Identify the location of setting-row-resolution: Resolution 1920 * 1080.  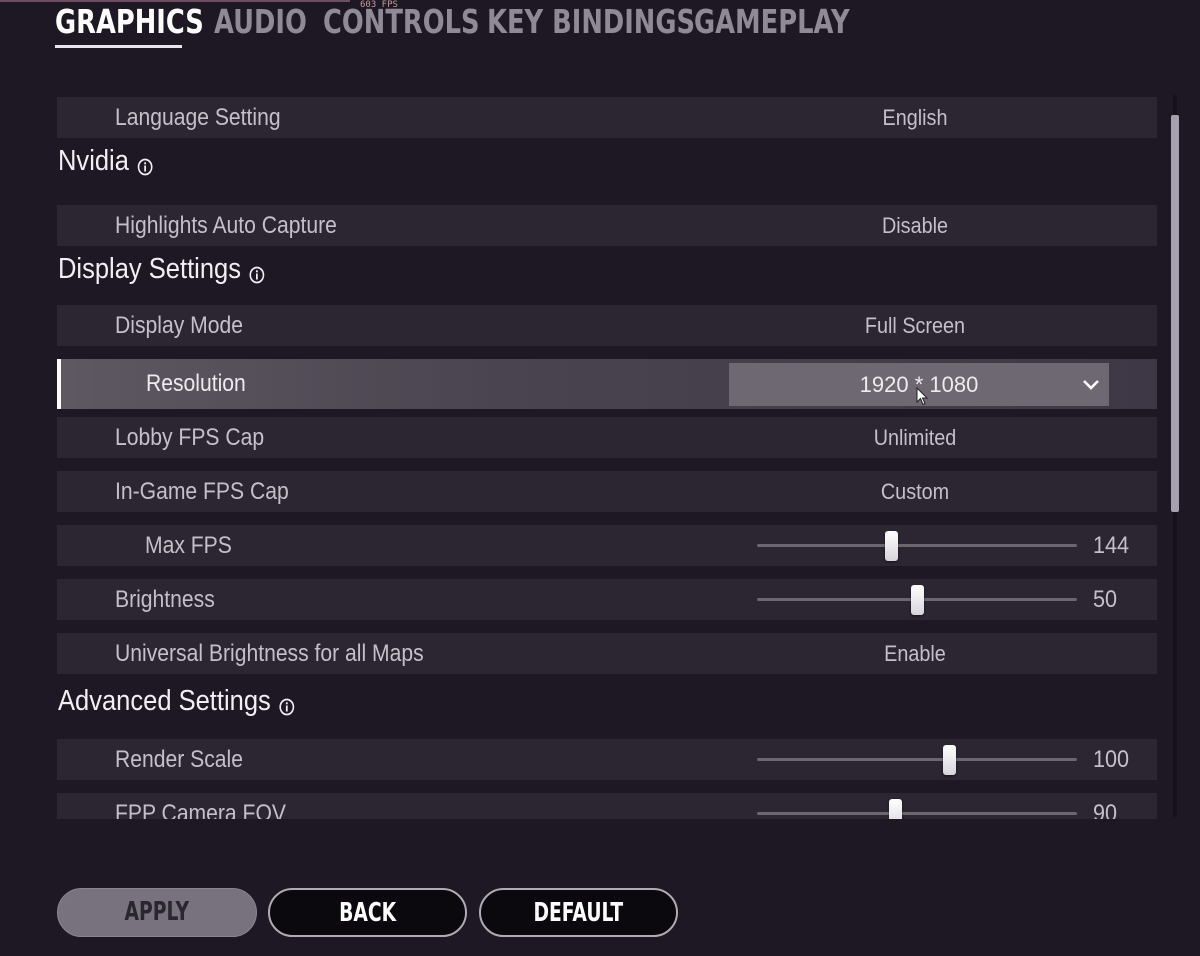
(607, 384).